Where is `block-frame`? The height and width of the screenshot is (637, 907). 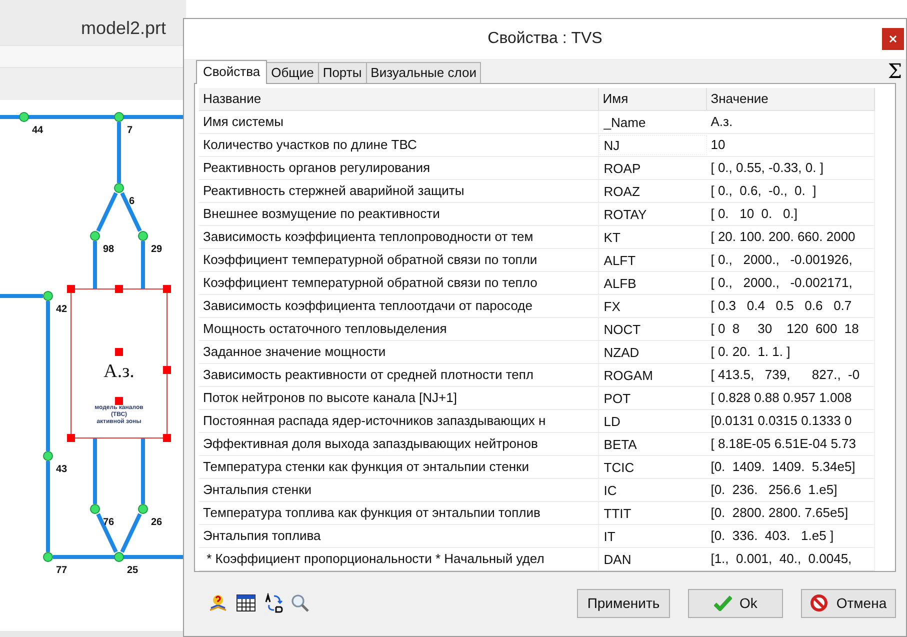 block-frame is located at coordinates (119, 363).